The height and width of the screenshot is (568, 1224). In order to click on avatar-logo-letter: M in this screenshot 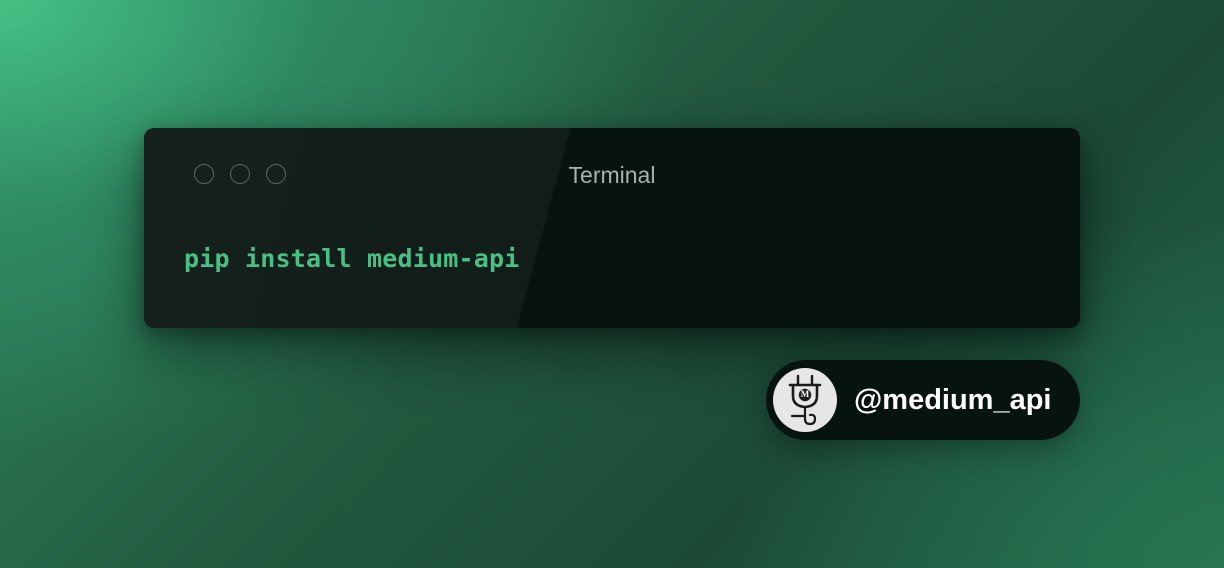, I will do `click(805, 394)`.